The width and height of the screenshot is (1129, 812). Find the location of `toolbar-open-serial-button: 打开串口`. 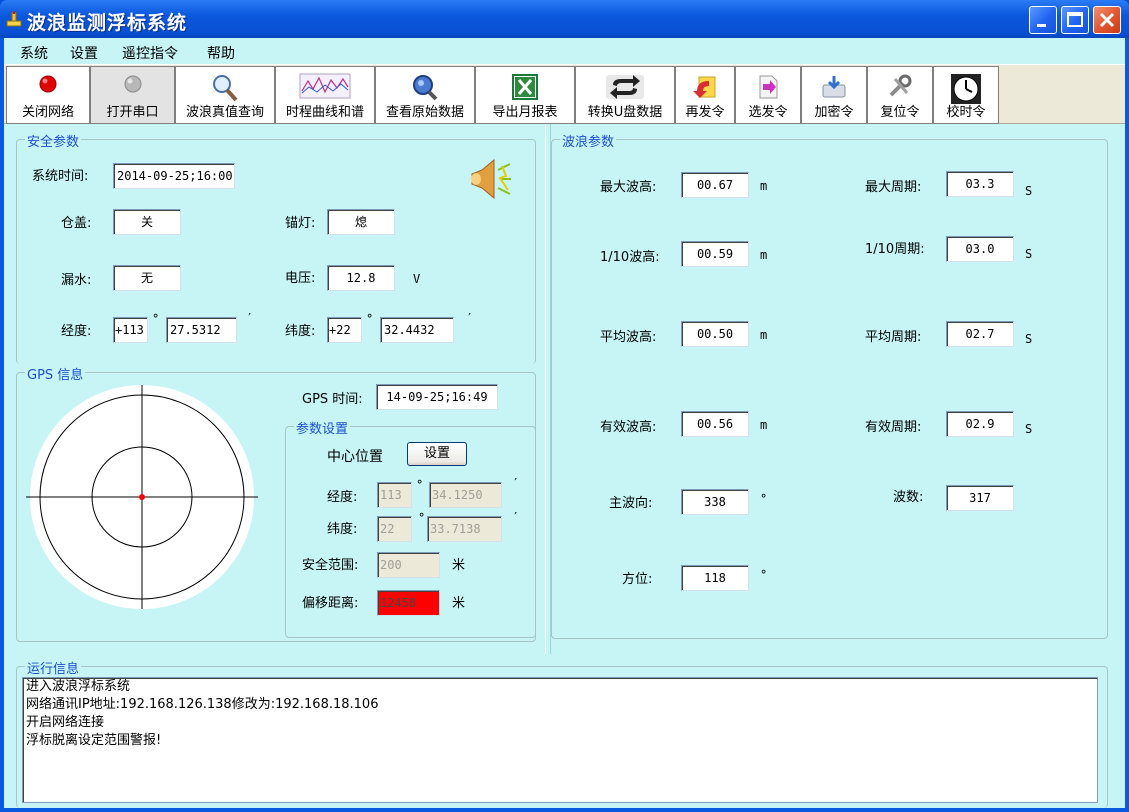

toolbar-open-serial-button: 打开串口 is located at coordinates (132, 95).